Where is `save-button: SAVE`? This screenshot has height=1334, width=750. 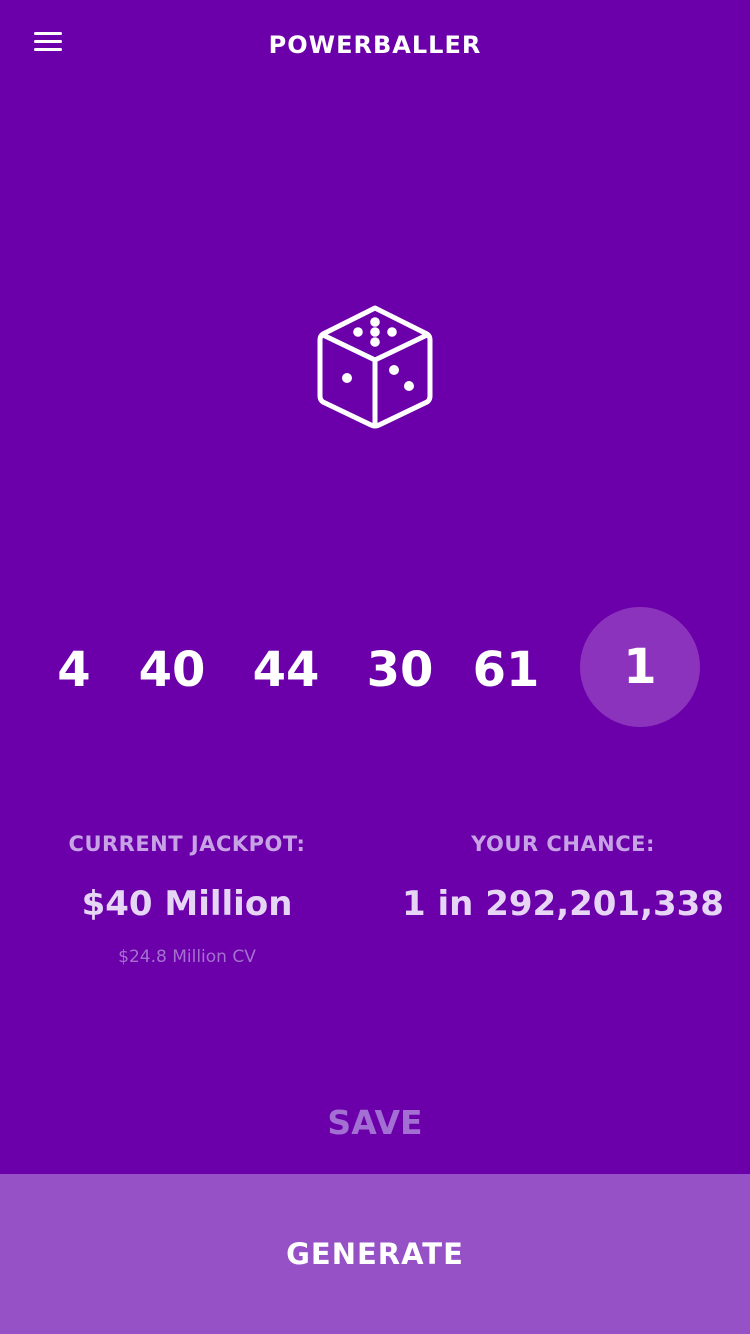 save-button: SAVE is located at coordinates (375, 1123).